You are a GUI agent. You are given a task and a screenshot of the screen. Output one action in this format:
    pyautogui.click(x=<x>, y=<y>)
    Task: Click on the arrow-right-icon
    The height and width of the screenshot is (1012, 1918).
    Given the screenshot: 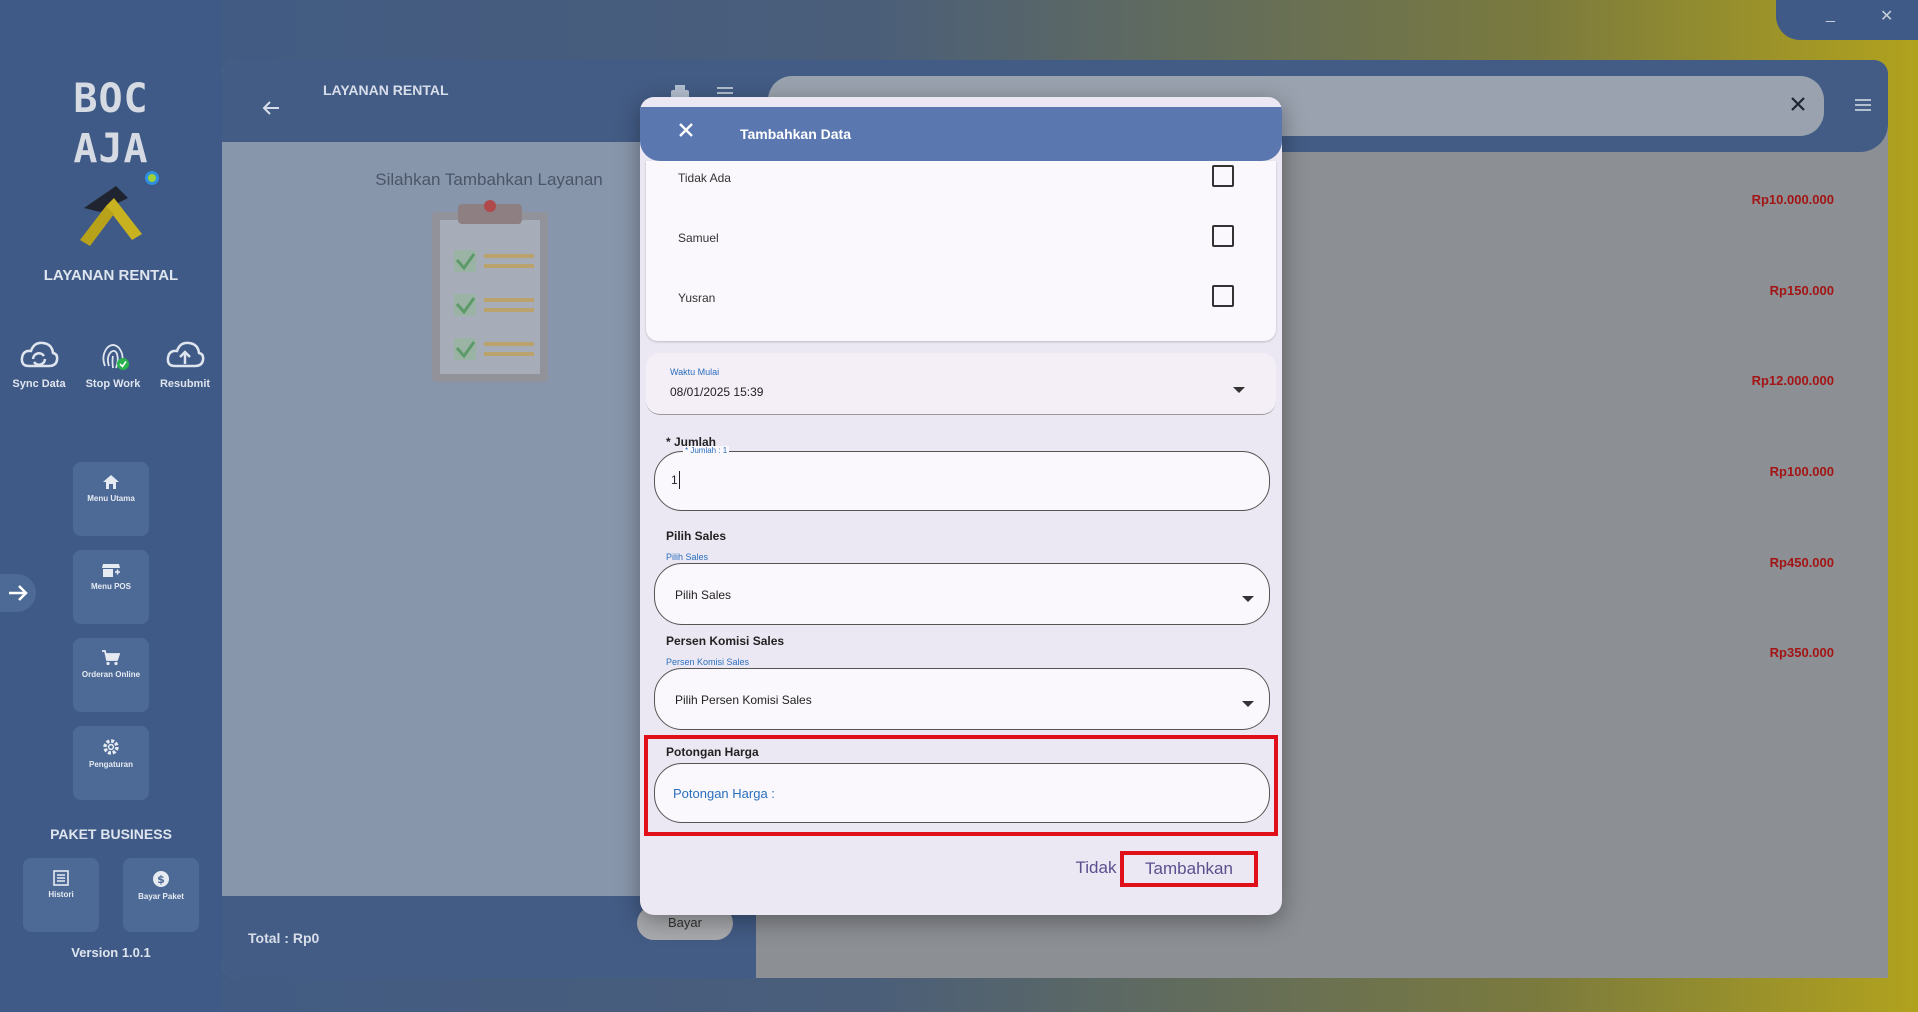 What is the action you would take?
    pyautogui.click(x=18, y=593)
    